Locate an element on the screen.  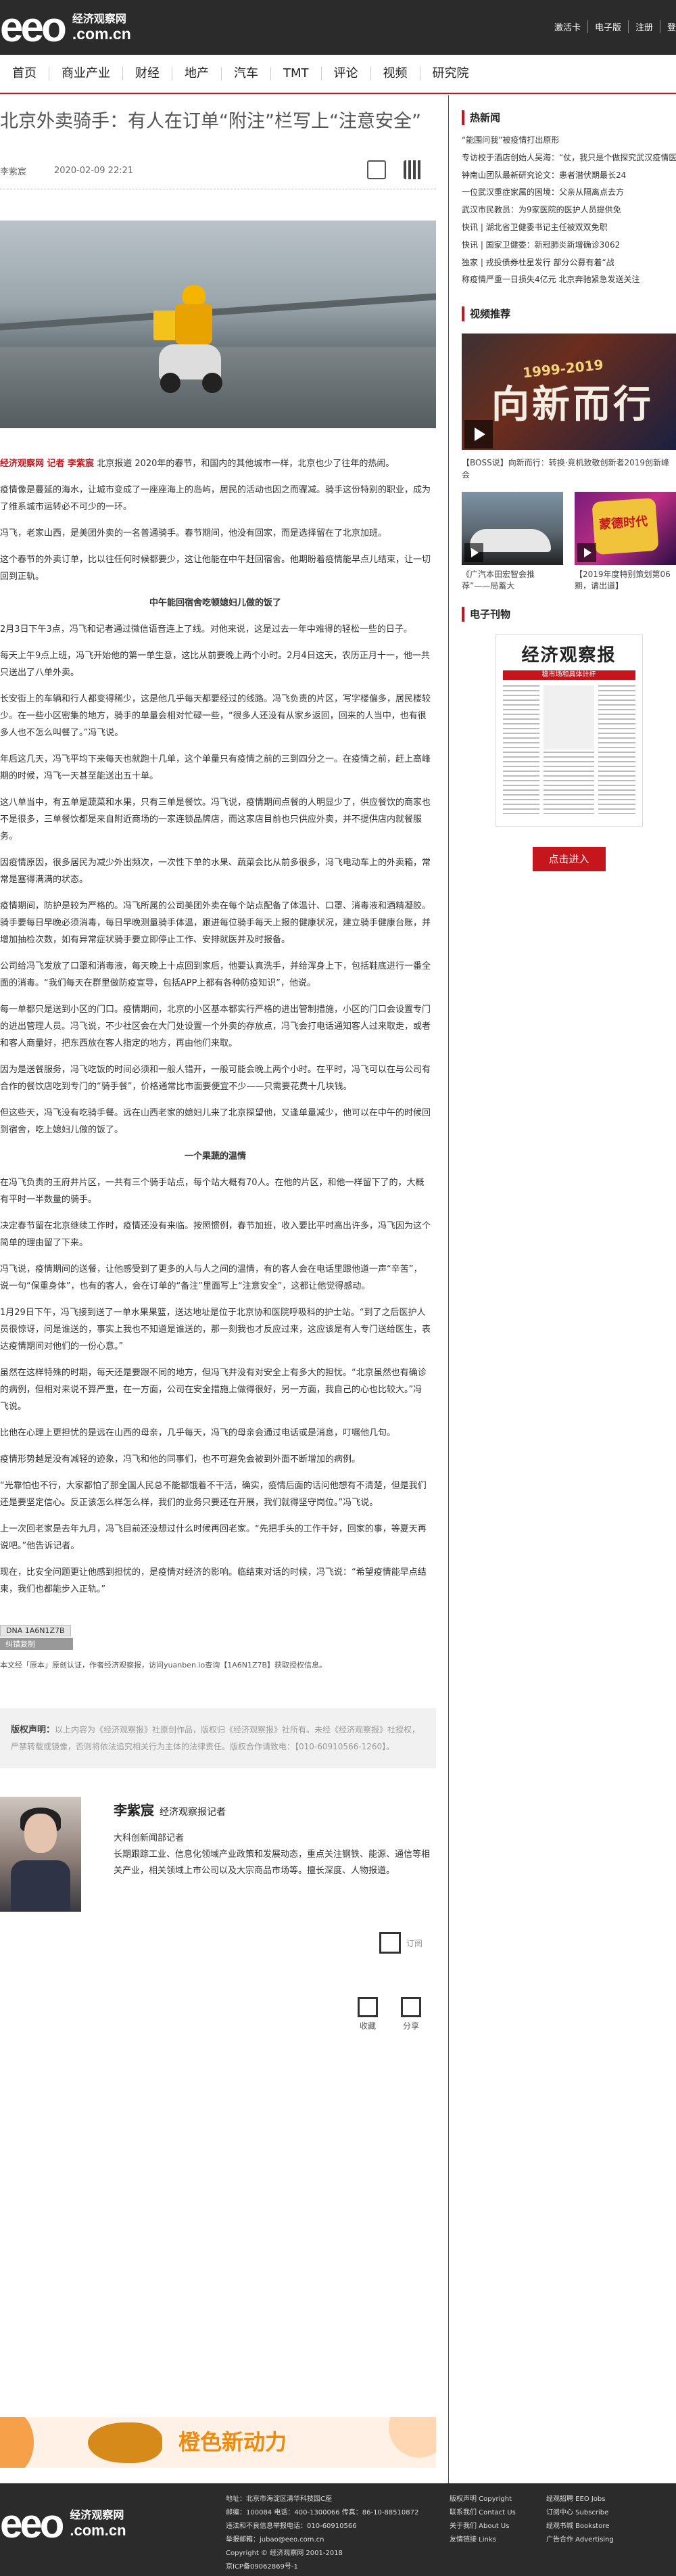
collect-button: 收藏 is located at coordinates (368, 2014).